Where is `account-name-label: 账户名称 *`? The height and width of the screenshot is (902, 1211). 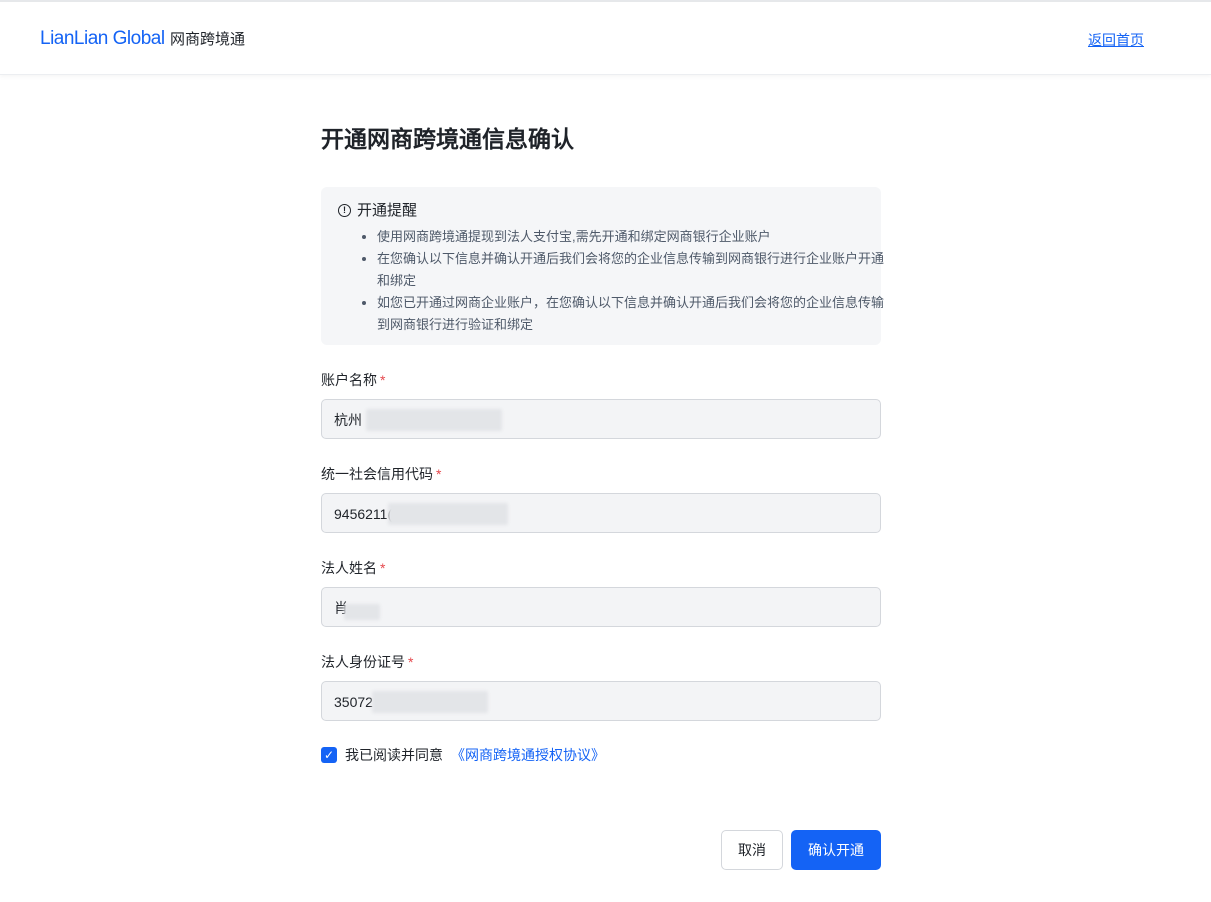 account-name-label: 账户名称 * is located at coordinates (353, 380).